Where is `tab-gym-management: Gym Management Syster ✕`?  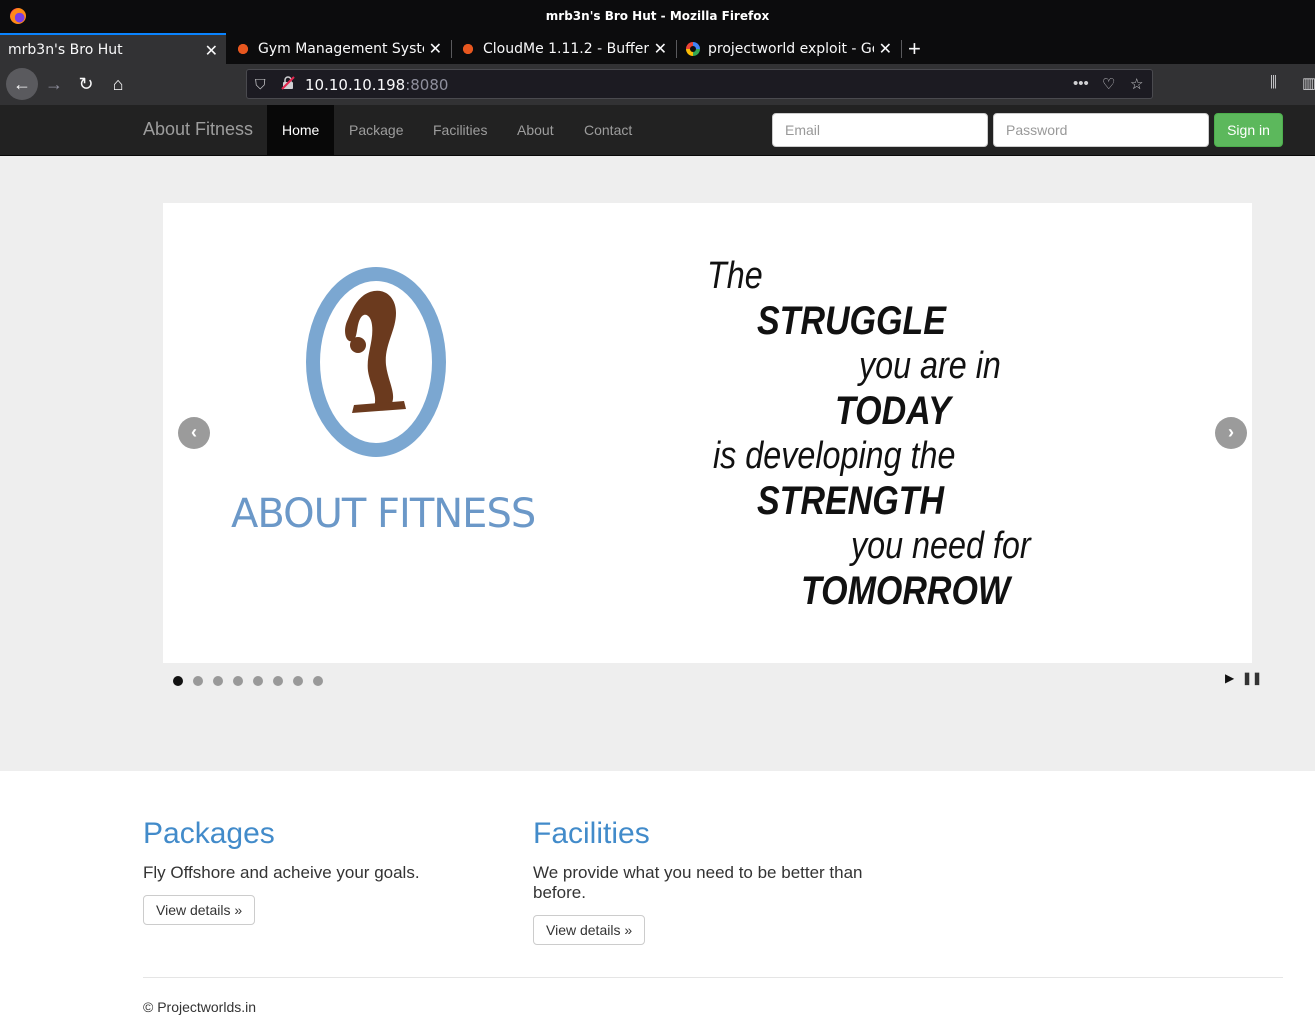
tab-gym-management: Gym Management Syster ✕ is located at coordinates (339, 48).